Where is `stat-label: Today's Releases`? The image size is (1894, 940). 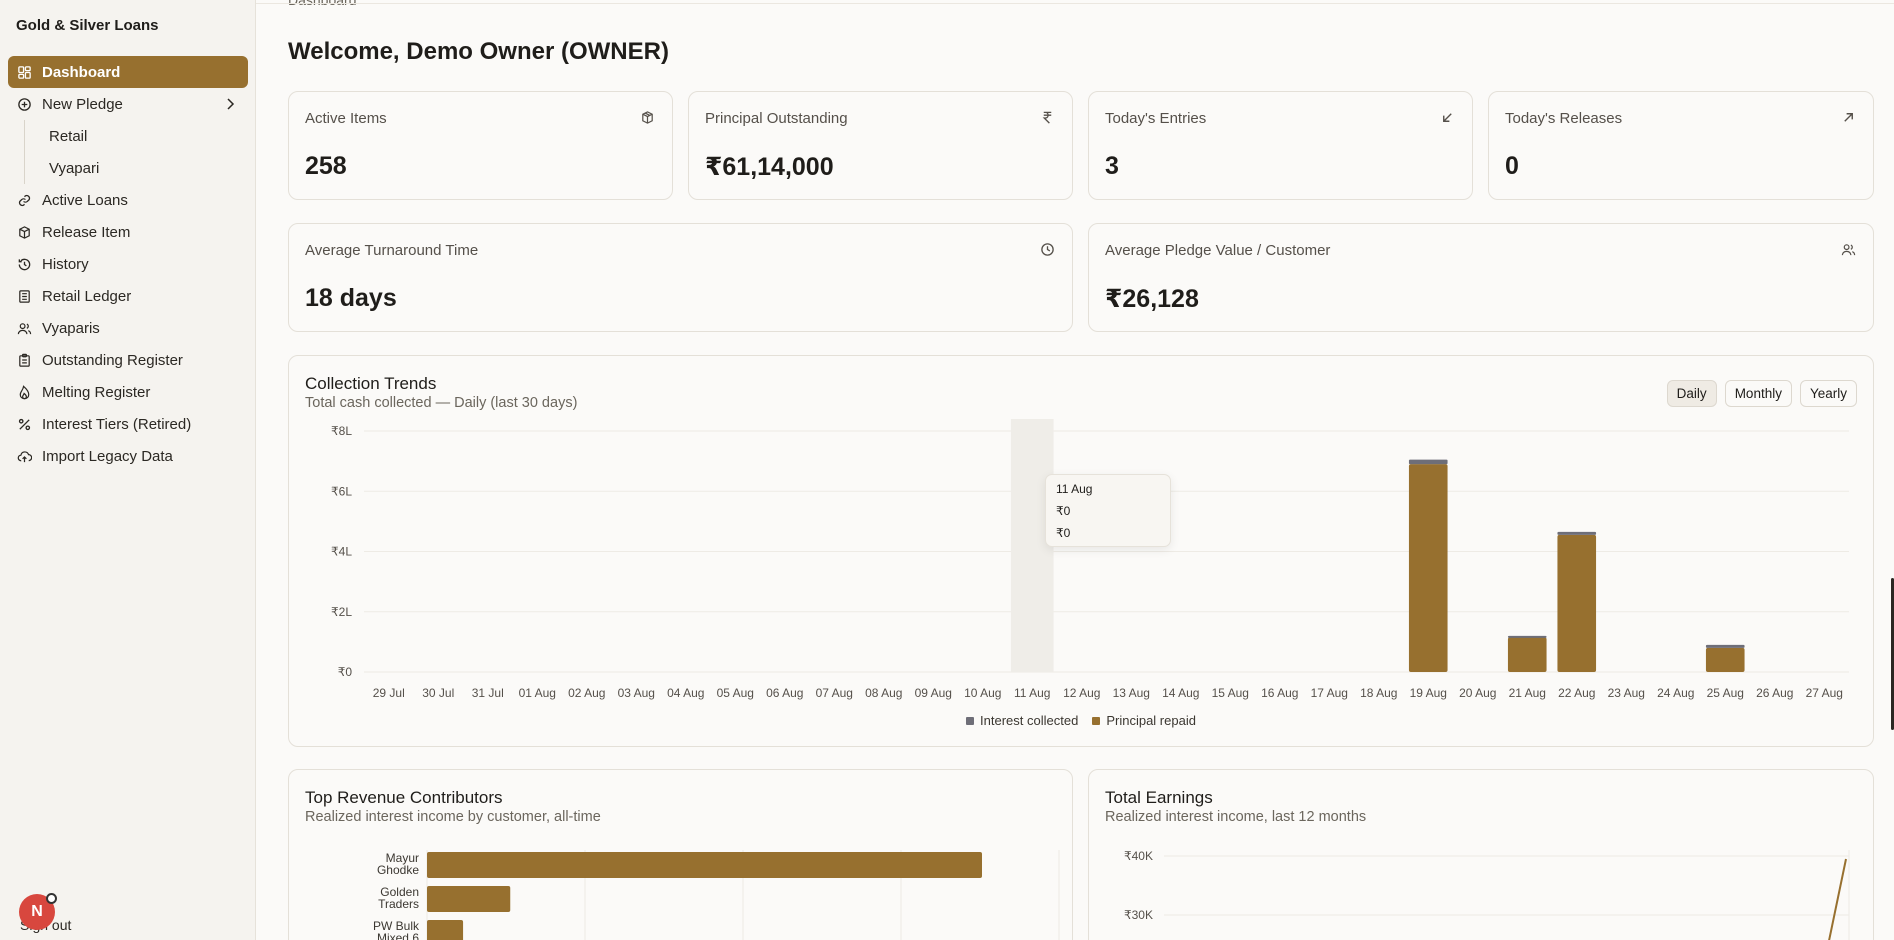
stat-label: Today's Releases is located at coordinates (1564, 118).